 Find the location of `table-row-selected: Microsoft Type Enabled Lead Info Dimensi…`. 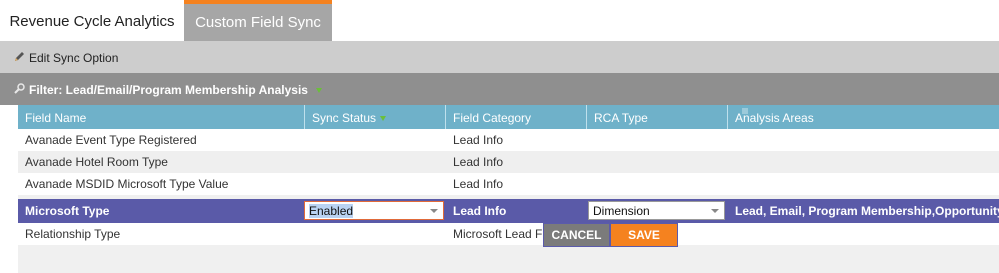

table-row-selected: Microsoft Type Enabled Lead Info Dimensi… is located at coordinates (508, 211).